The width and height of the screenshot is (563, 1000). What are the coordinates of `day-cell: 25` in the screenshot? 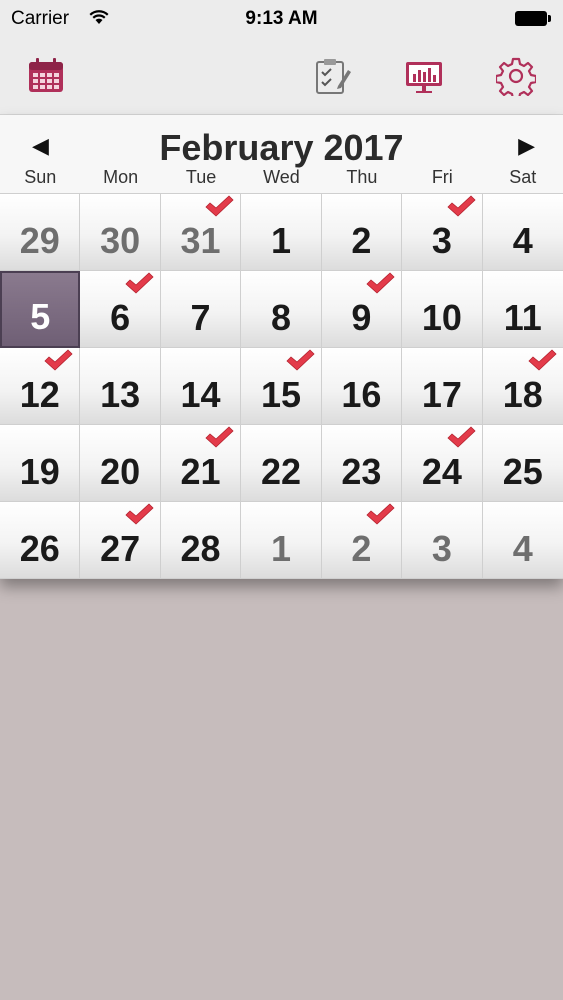 It's located at (522, 463).